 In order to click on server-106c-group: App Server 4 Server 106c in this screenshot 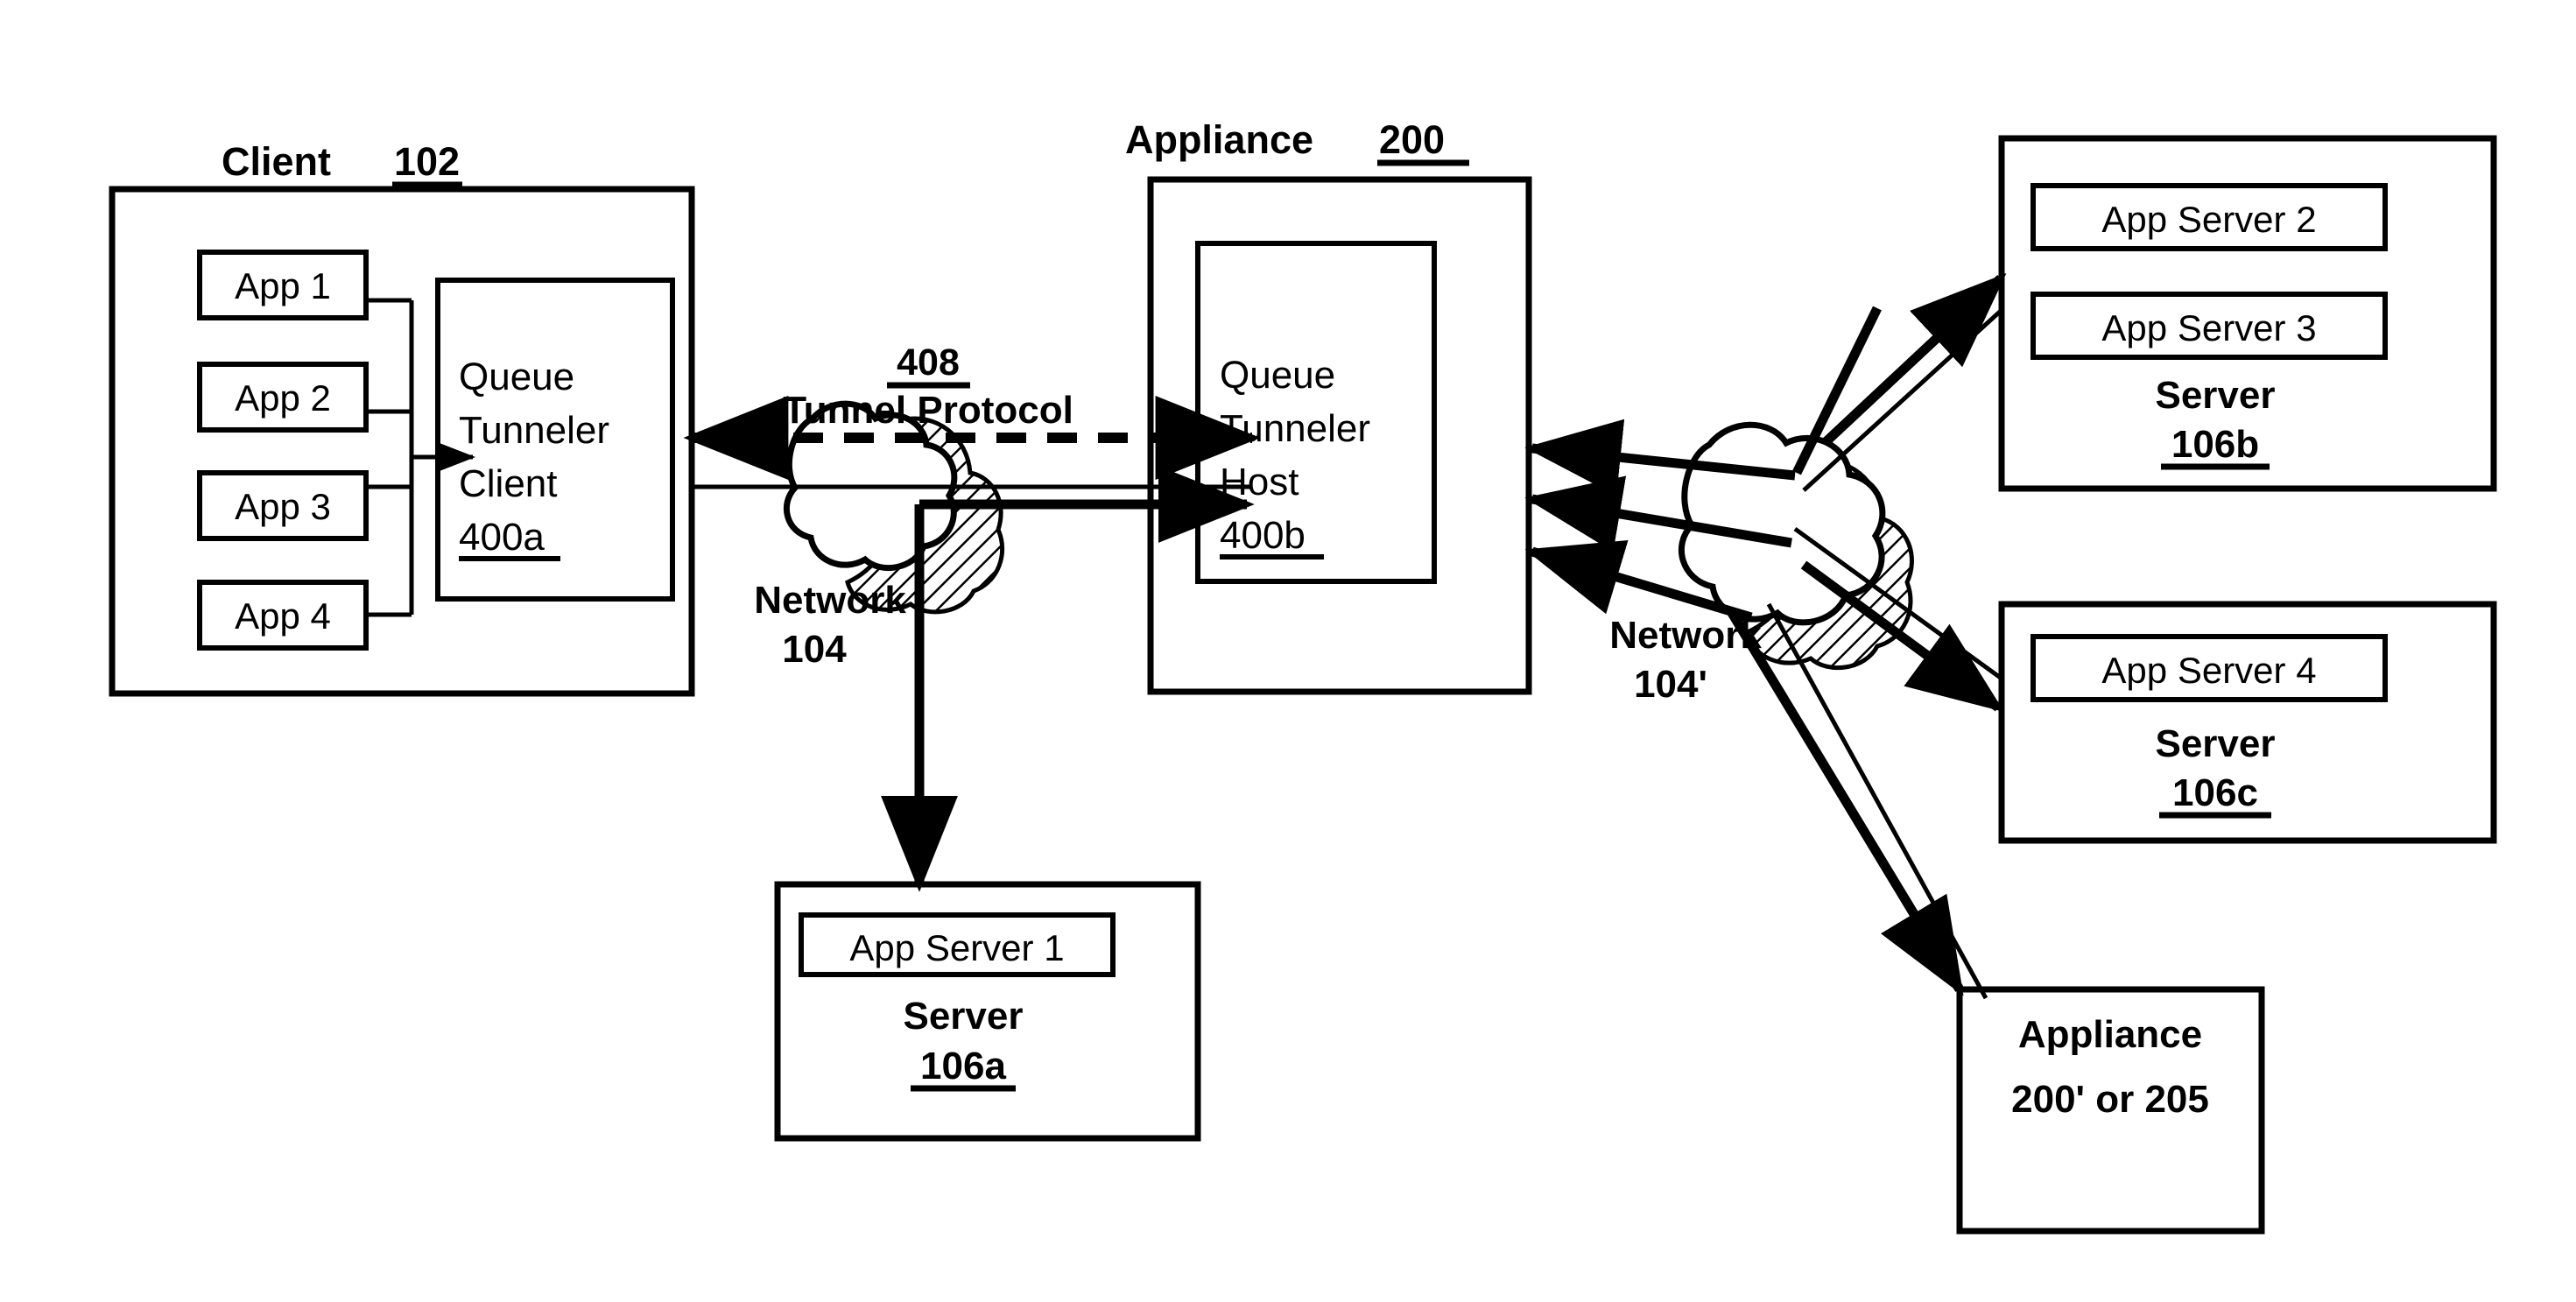, I will do `click(2247, 722)`.